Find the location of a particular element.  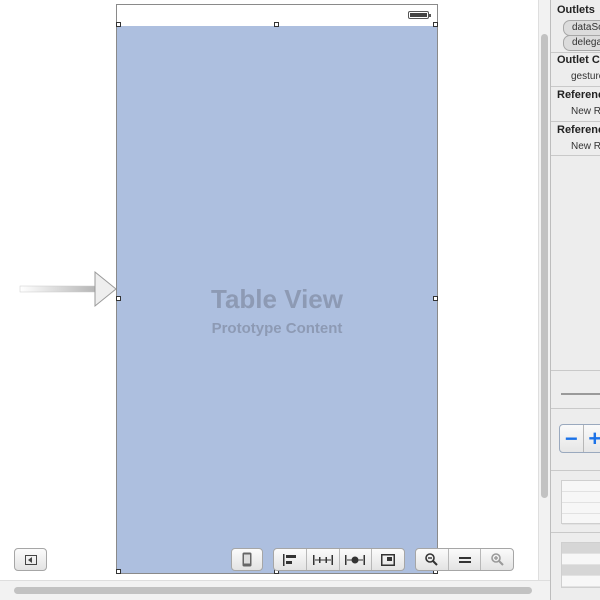

battery-icon is located at coordinates (419, 15).